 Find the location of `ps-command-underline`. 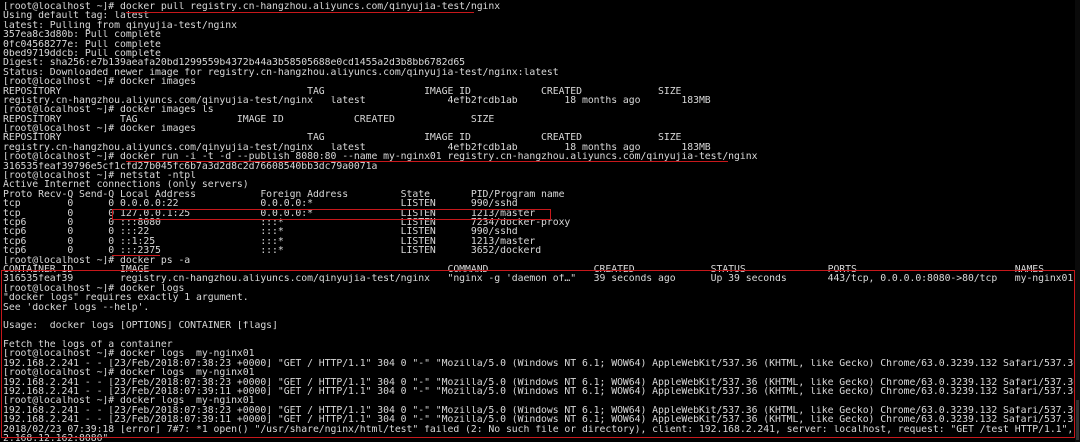

ps-command-underline is located at coordinates (136, 255).